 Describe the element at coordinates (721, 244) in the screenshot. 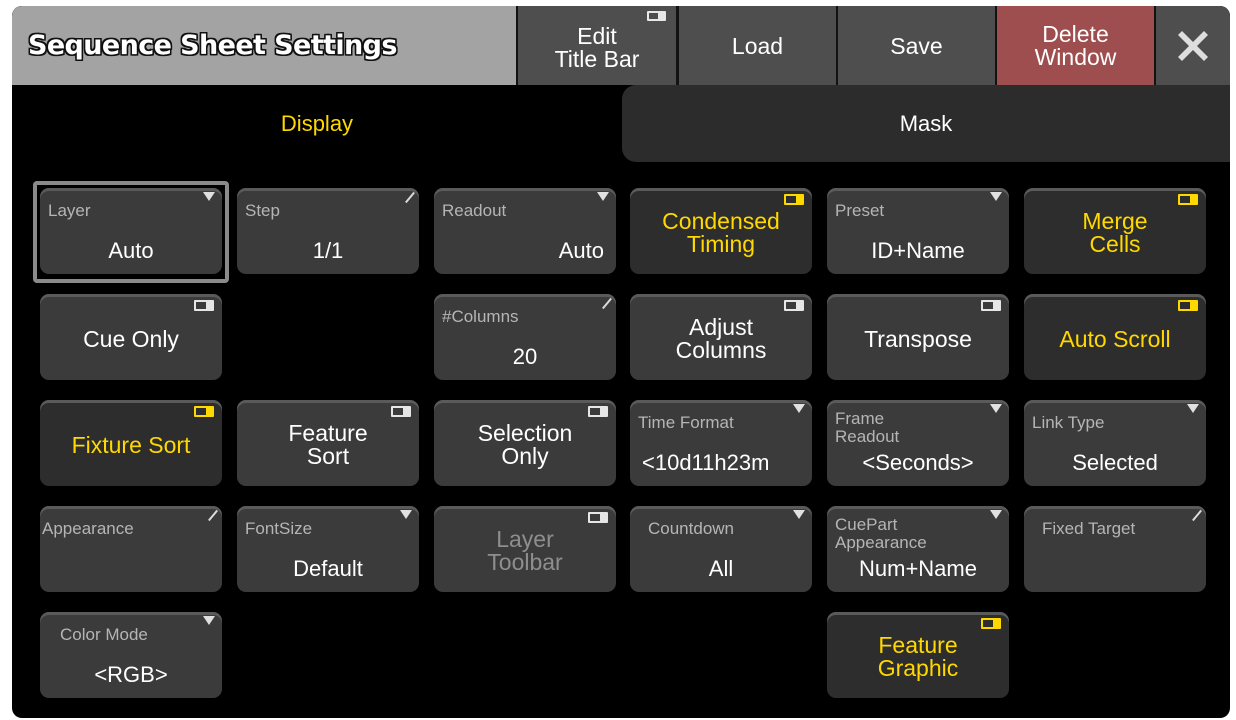

I see `condensed-timing-line2: Timing` at that location.